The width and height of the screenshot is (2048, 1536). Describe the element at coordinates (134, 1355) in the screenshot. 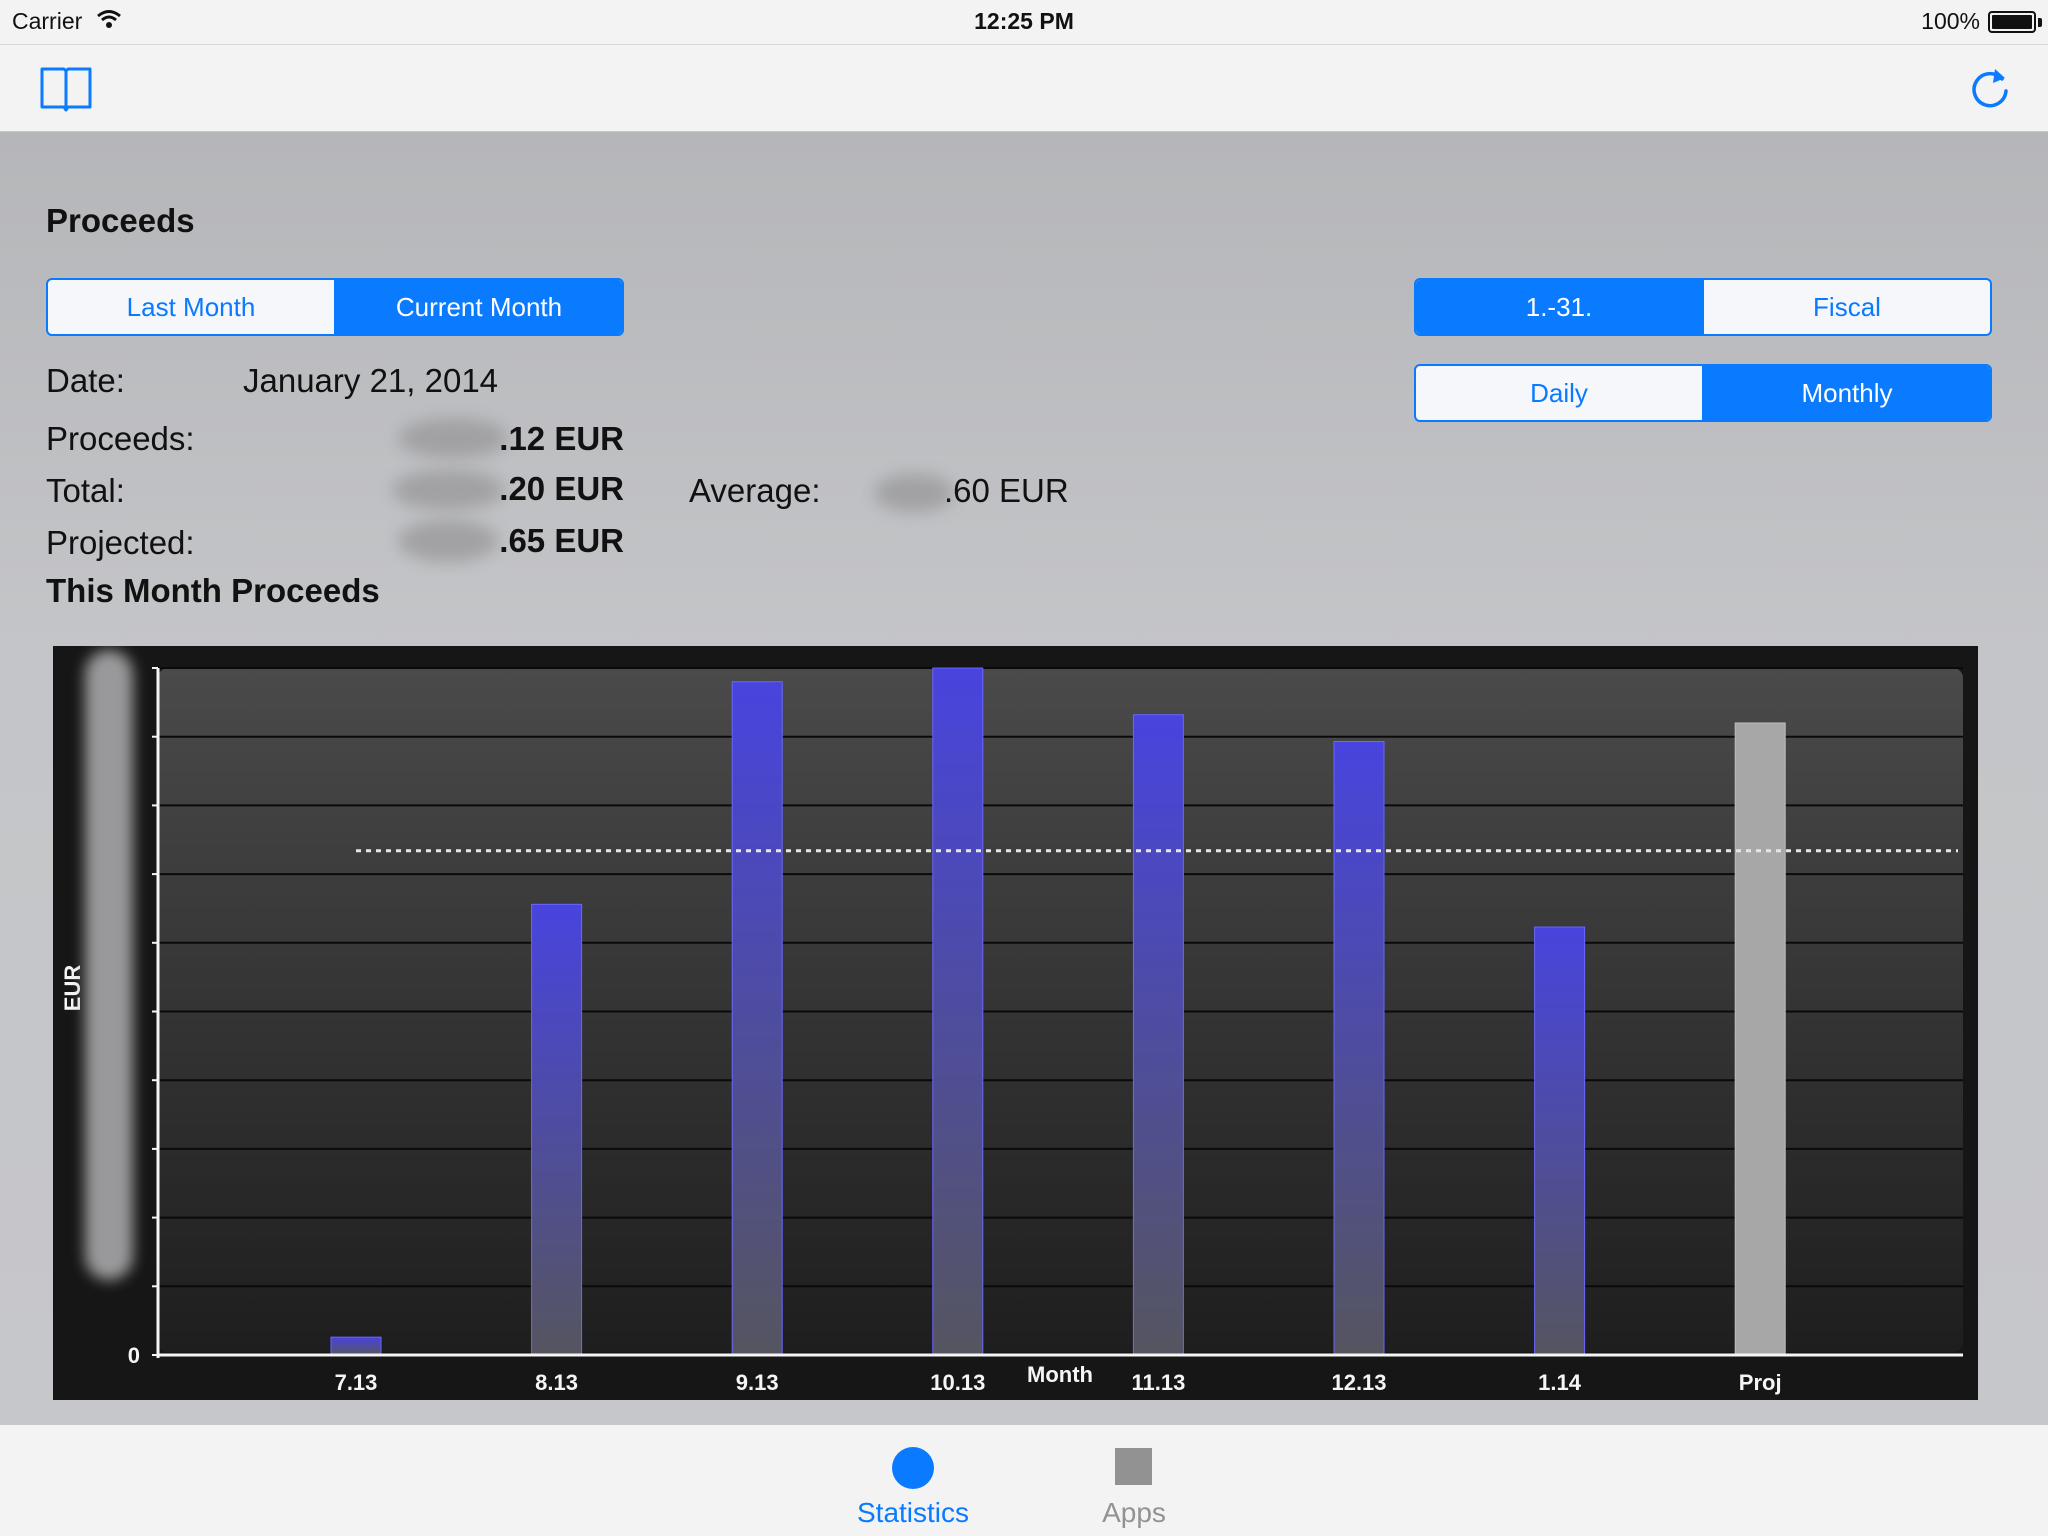

I see `y-tick-label: 0` at that location.